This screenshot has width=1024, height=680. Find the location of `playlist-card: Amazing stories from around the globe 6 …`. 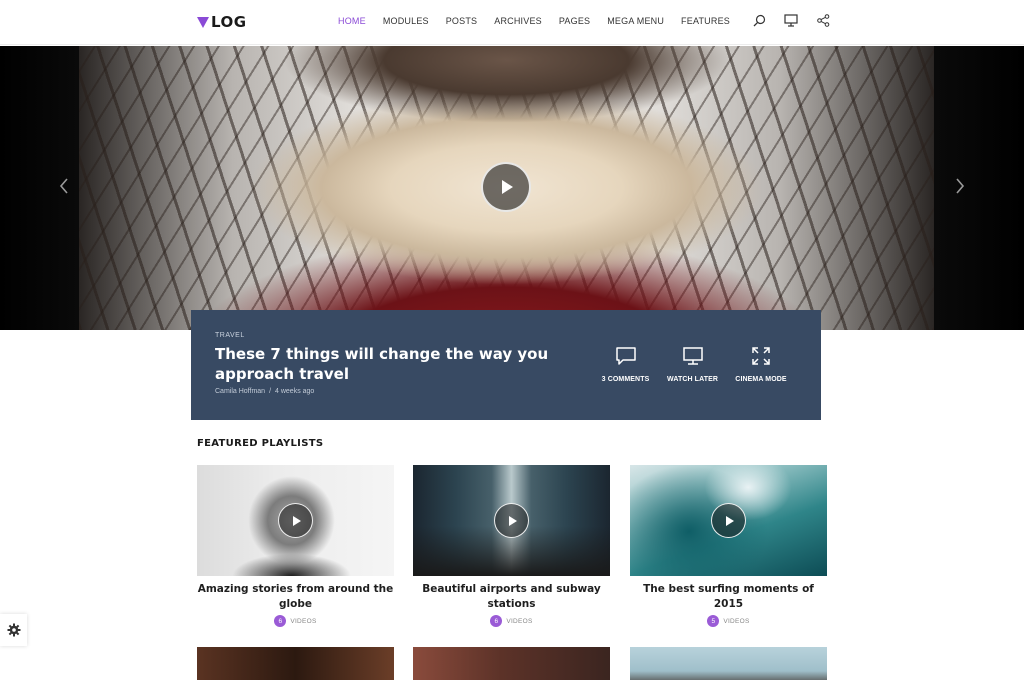

playlist-card: Amazing stories from around the globe 6 … is located at coordinates (295, 546).